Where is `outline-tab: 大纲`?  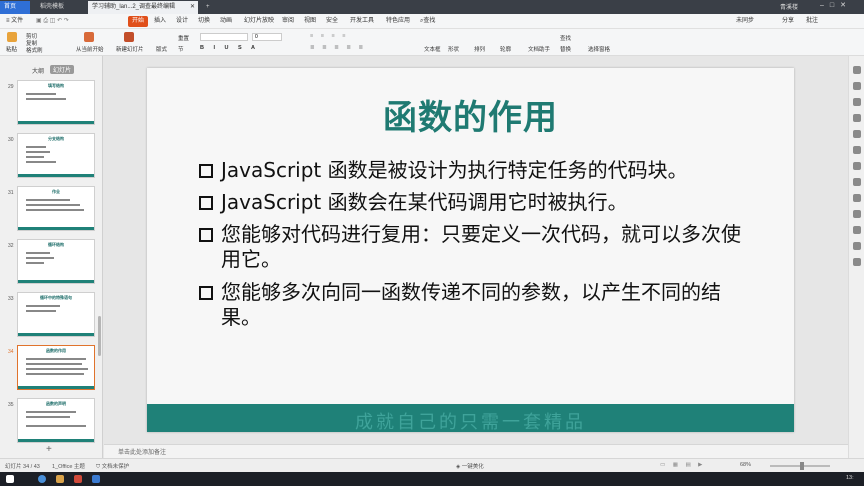
outline-tab: 大纲 is located at coordinates (38, 70).